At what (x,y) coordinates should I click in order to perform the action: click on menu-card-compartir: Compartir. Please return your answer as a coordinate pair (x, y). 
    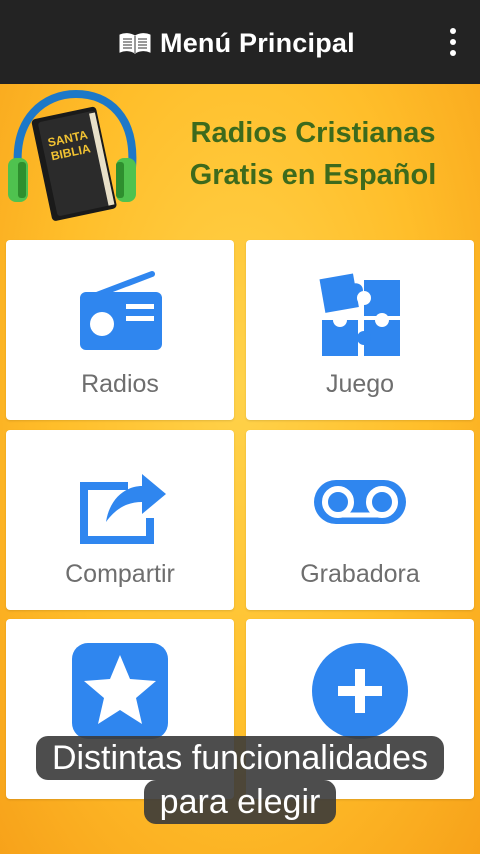
    Looking at the image, I should click on (120, 520).